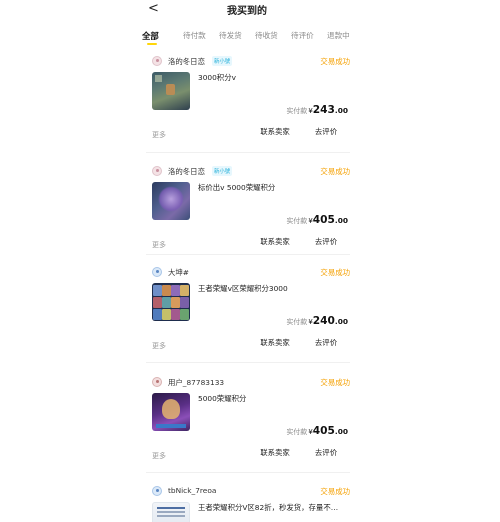 The width and height of the screenshot is (500, 522). Describe the element at coordinates (192, 490) in the screenshot. I see `seller-name: tbNick_7reoa` at that location.